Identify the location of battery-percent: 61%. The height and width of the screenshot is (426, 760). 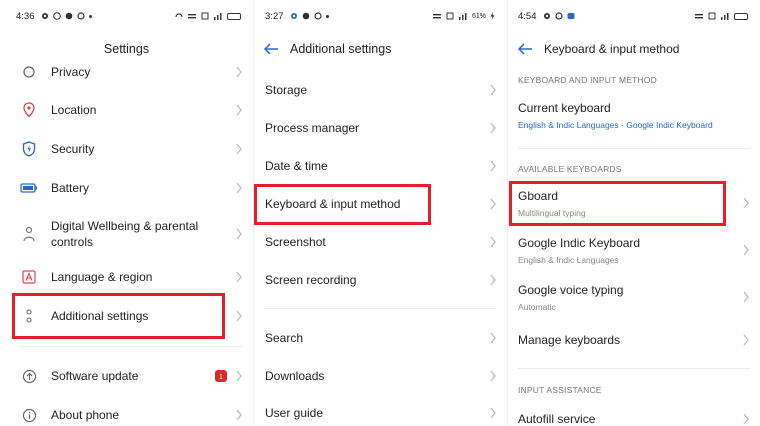
(478, 16).